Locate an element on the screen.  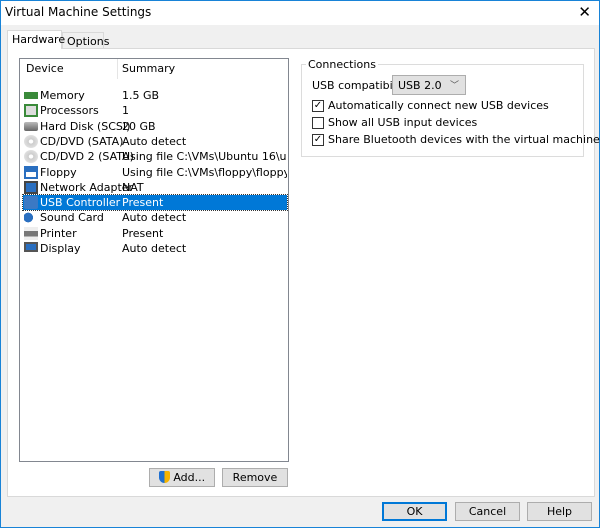
hard-disk-icon is located at coordinates (31, 126).